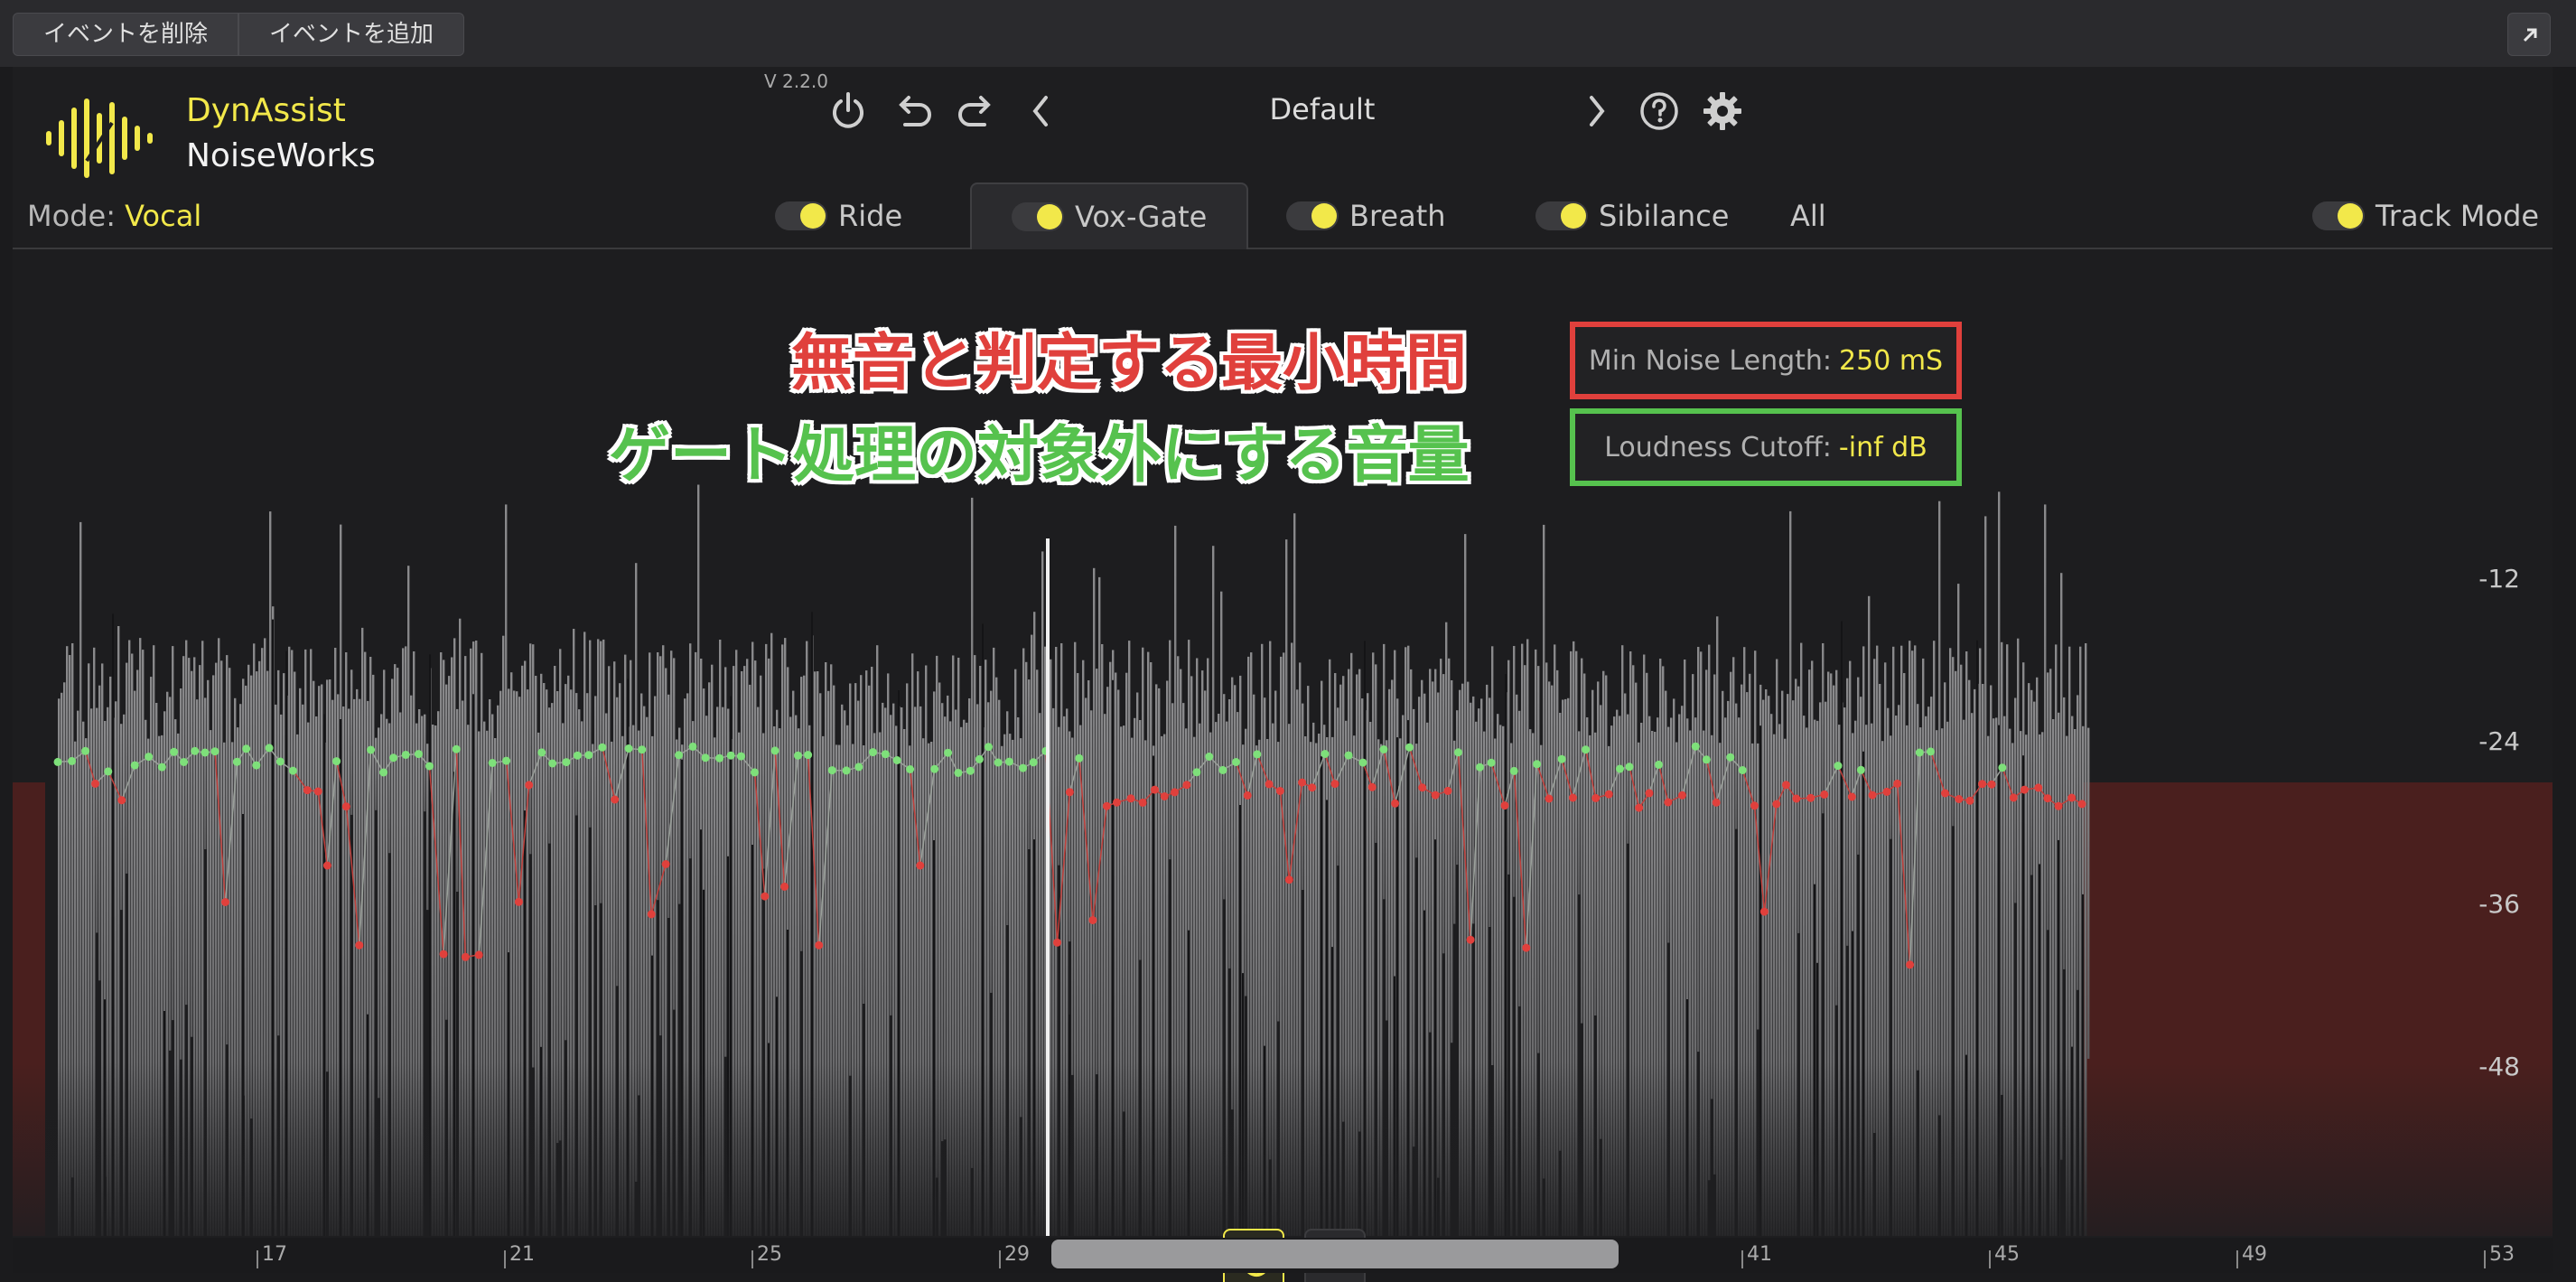 The height and width of the screenshot is (1282, 2576). I want to click on logo-icon, so click(99, 138).